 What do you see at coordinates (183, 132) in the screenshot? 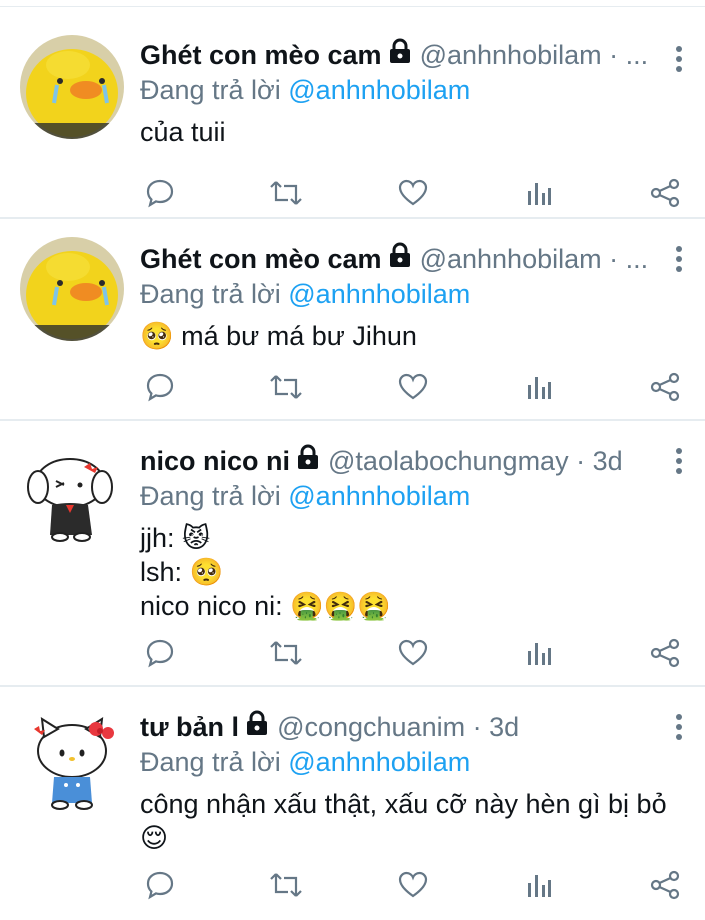
I see `tweet-text-line: của tuii` at bounding box center [183, 132].